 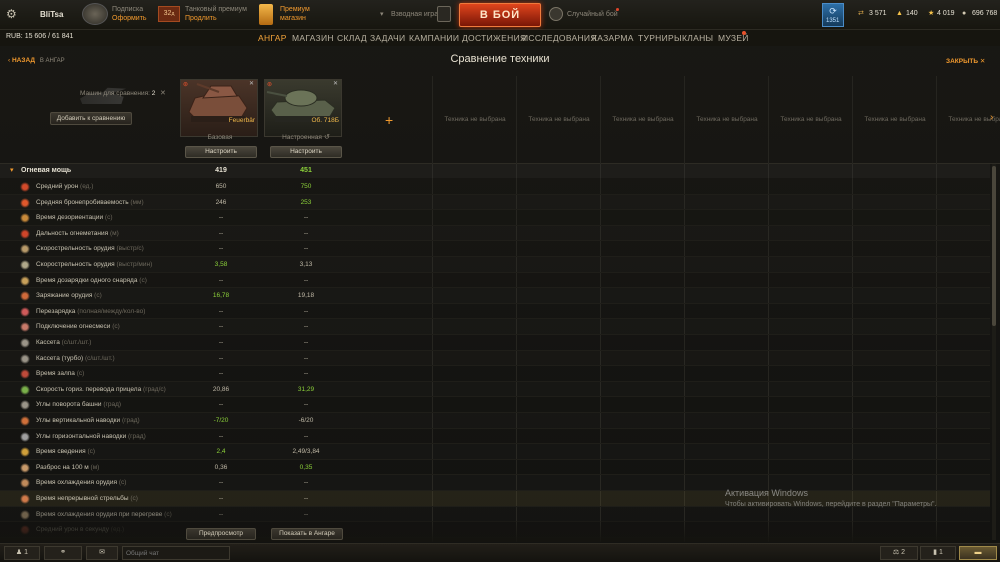 What do you see at coordinates (991, 117) in the screenshot?
I see `scroll-right-icon: ›` at bounding box center [991, 117].